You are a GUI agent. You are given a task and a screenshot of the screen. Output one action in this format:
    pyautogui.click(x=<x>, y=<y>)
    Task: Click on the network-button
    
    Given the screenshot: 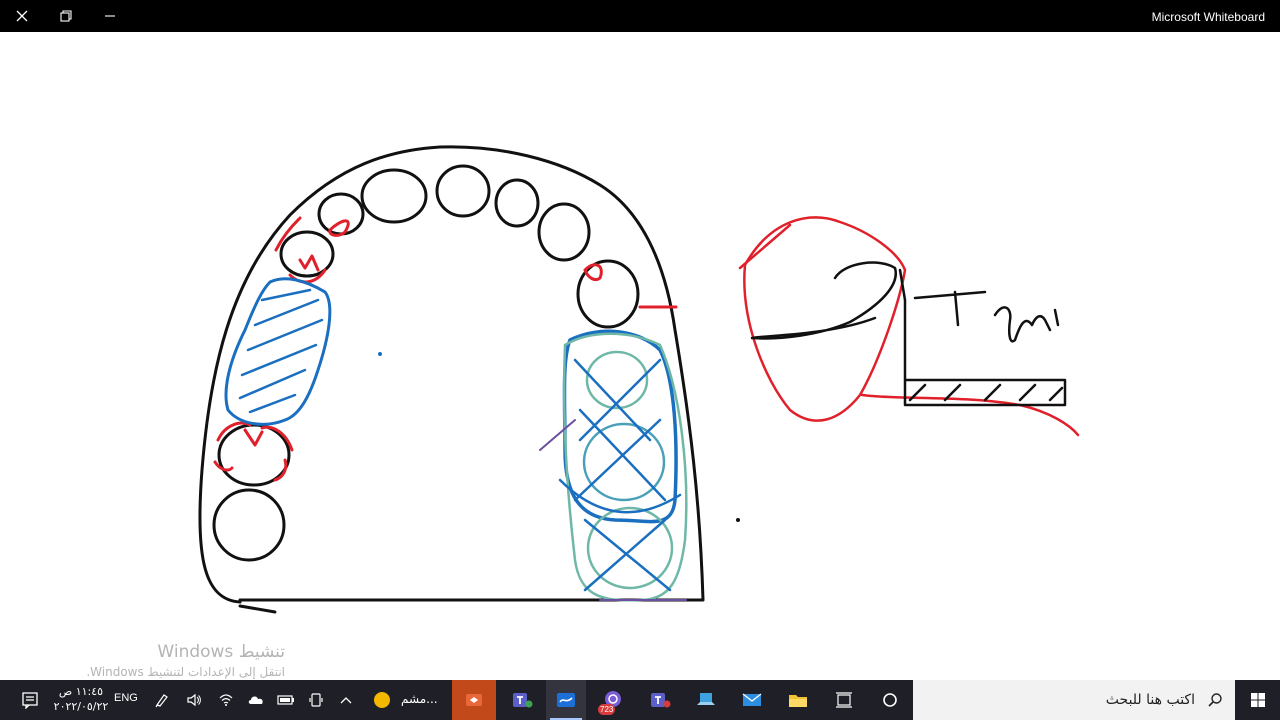 What is the action you would take?
    pyautogui.click(x=226, y=700)
    